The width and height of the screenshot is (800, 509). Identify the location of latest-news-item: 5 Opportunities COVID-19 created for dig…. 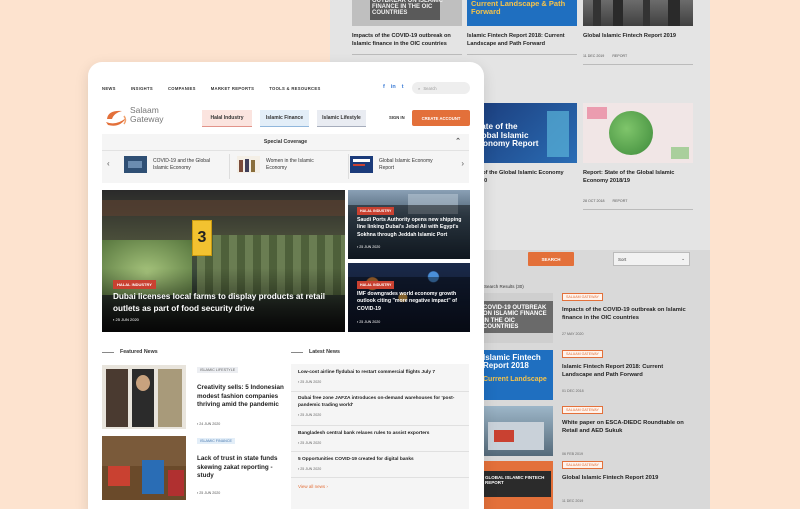
(381, 464).